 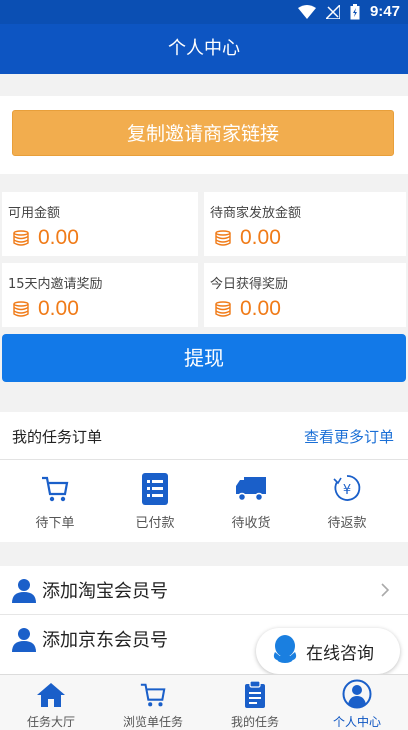 I want to click on tab-label: 任务大厅, so click(x=50, y=722).